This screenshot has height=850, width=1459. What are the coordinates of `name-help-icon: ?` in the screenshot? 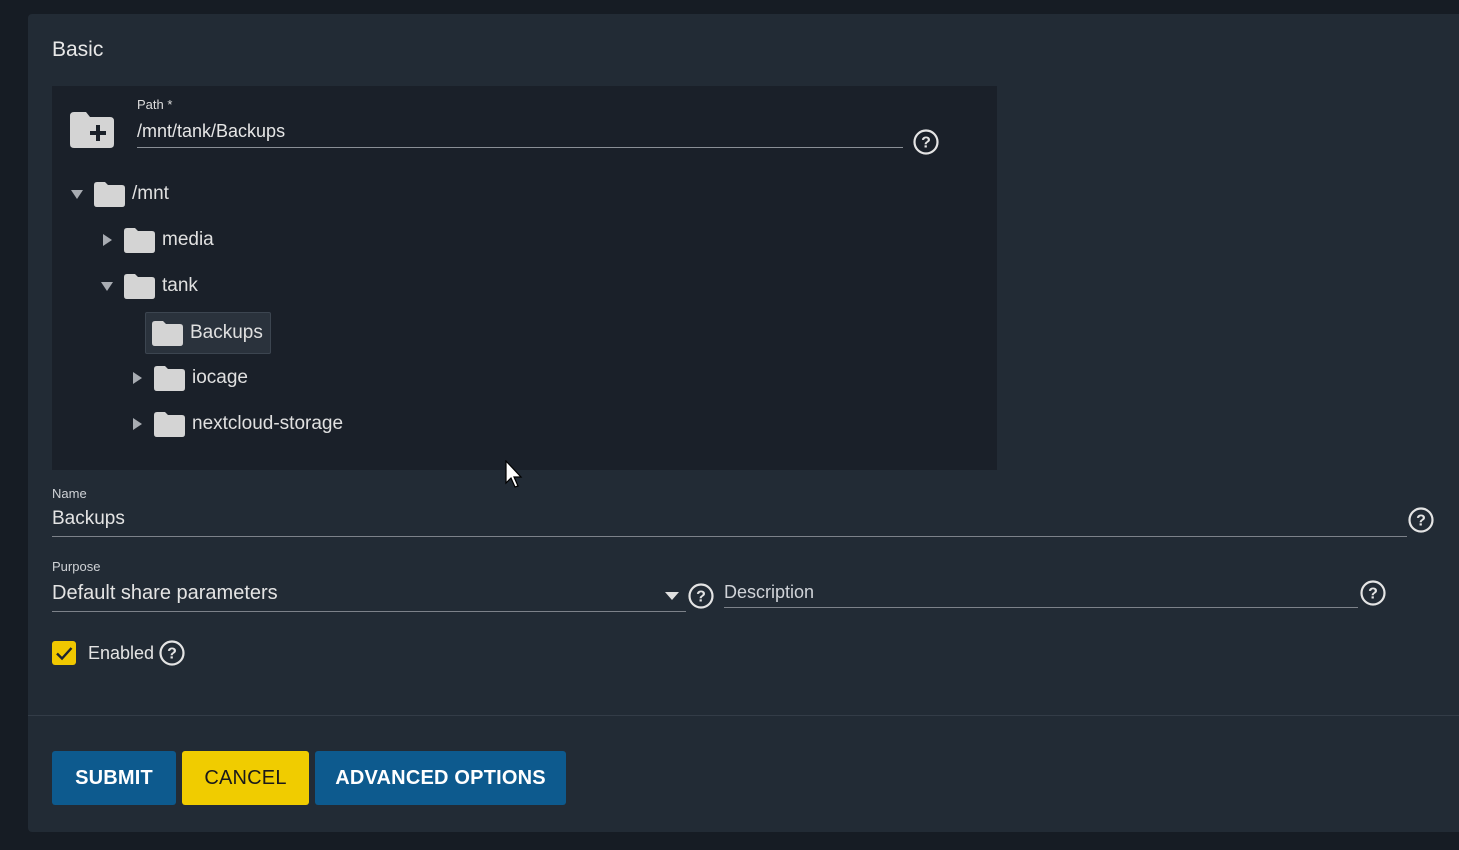 It's located at (1421, 520).